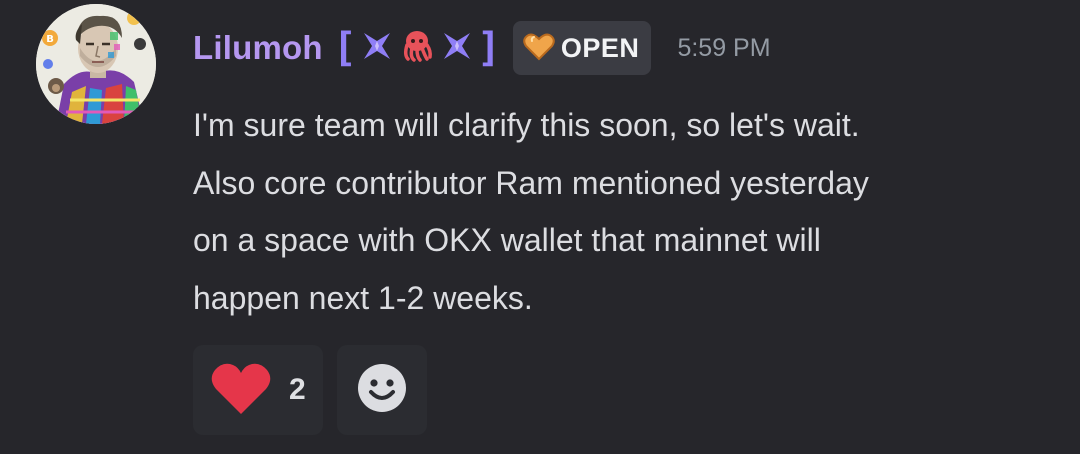  What do you see at coordinates (363, 297) in the screenshot?
I see `message-line: happen next 1-2 weeks.` at bounding box center [363, 297].